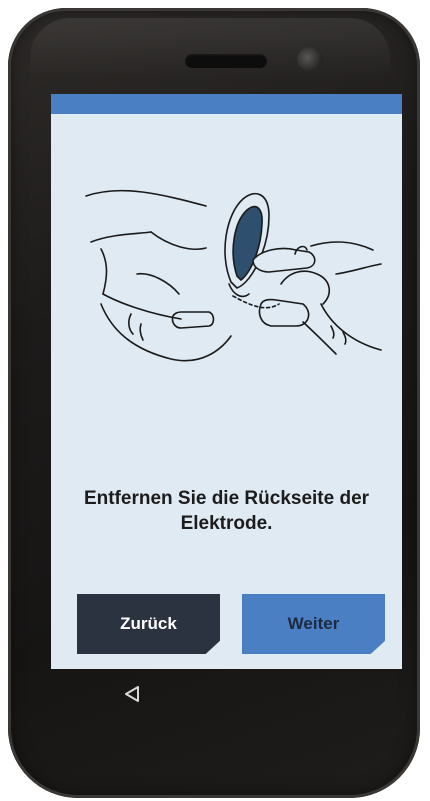 The height and width of the screenshot is (801, 430). What do you see at coordinates (233, 275) in the screenshot?
I see `peel-electrode-backing-icon` at bounding box center [233, 275].